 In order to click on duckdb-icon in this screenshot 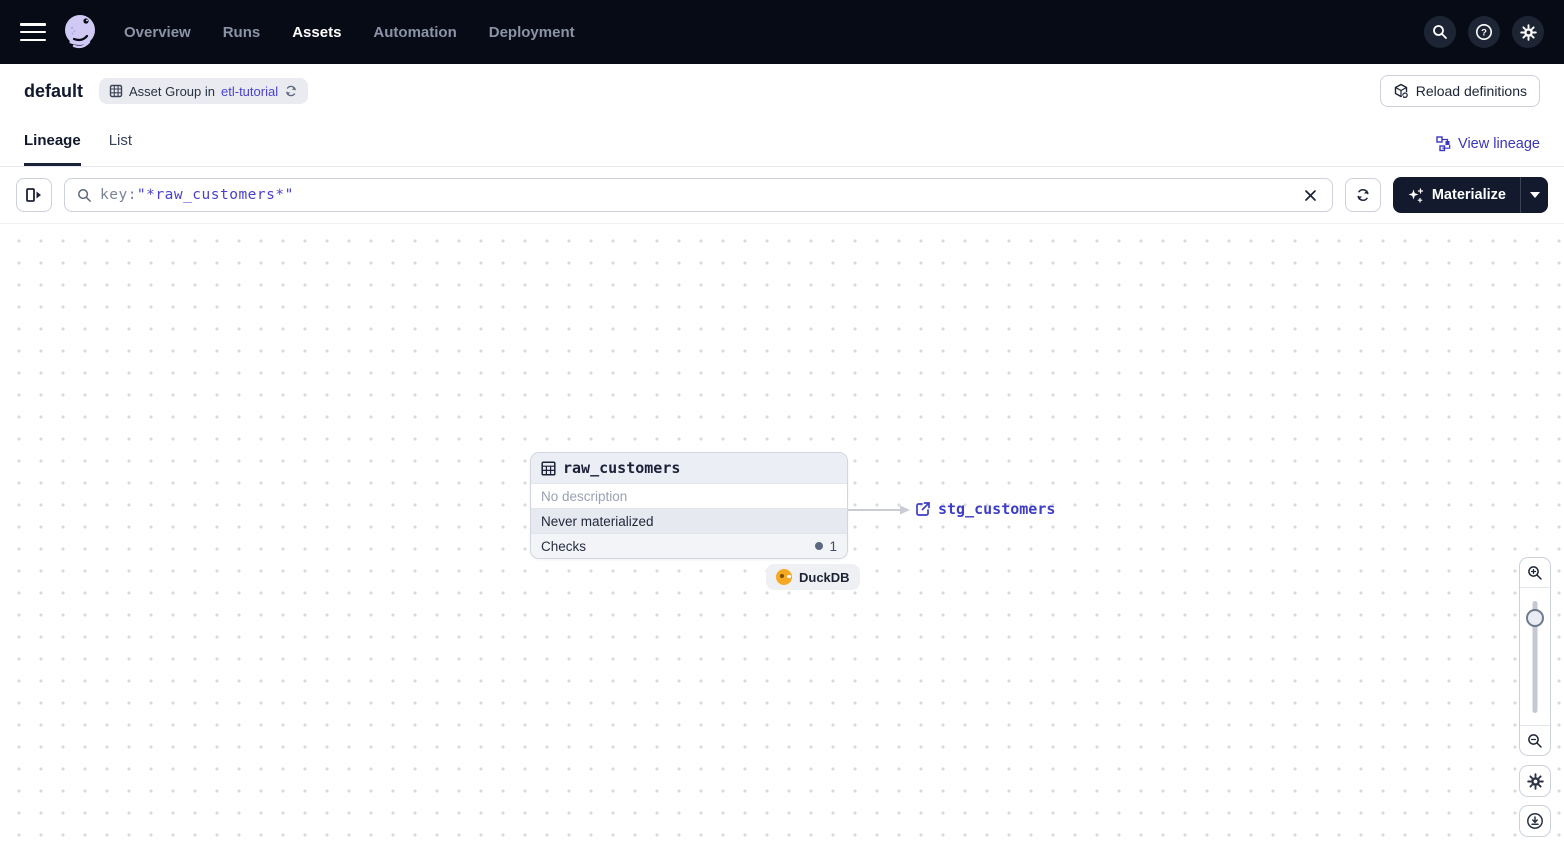, I will do `click(784, 577)`.